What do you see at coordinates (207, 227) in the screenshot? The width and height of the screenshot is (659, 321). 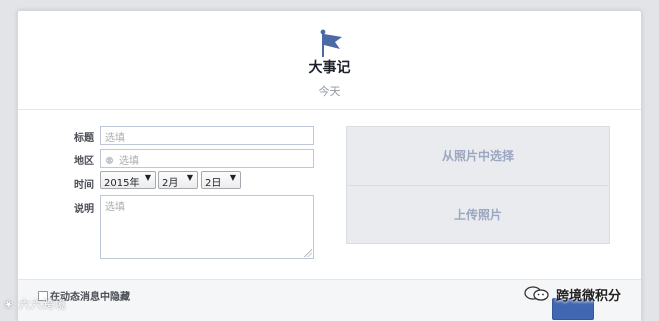 I see `description-textarea: 选填` at bounding box center [207, 227].